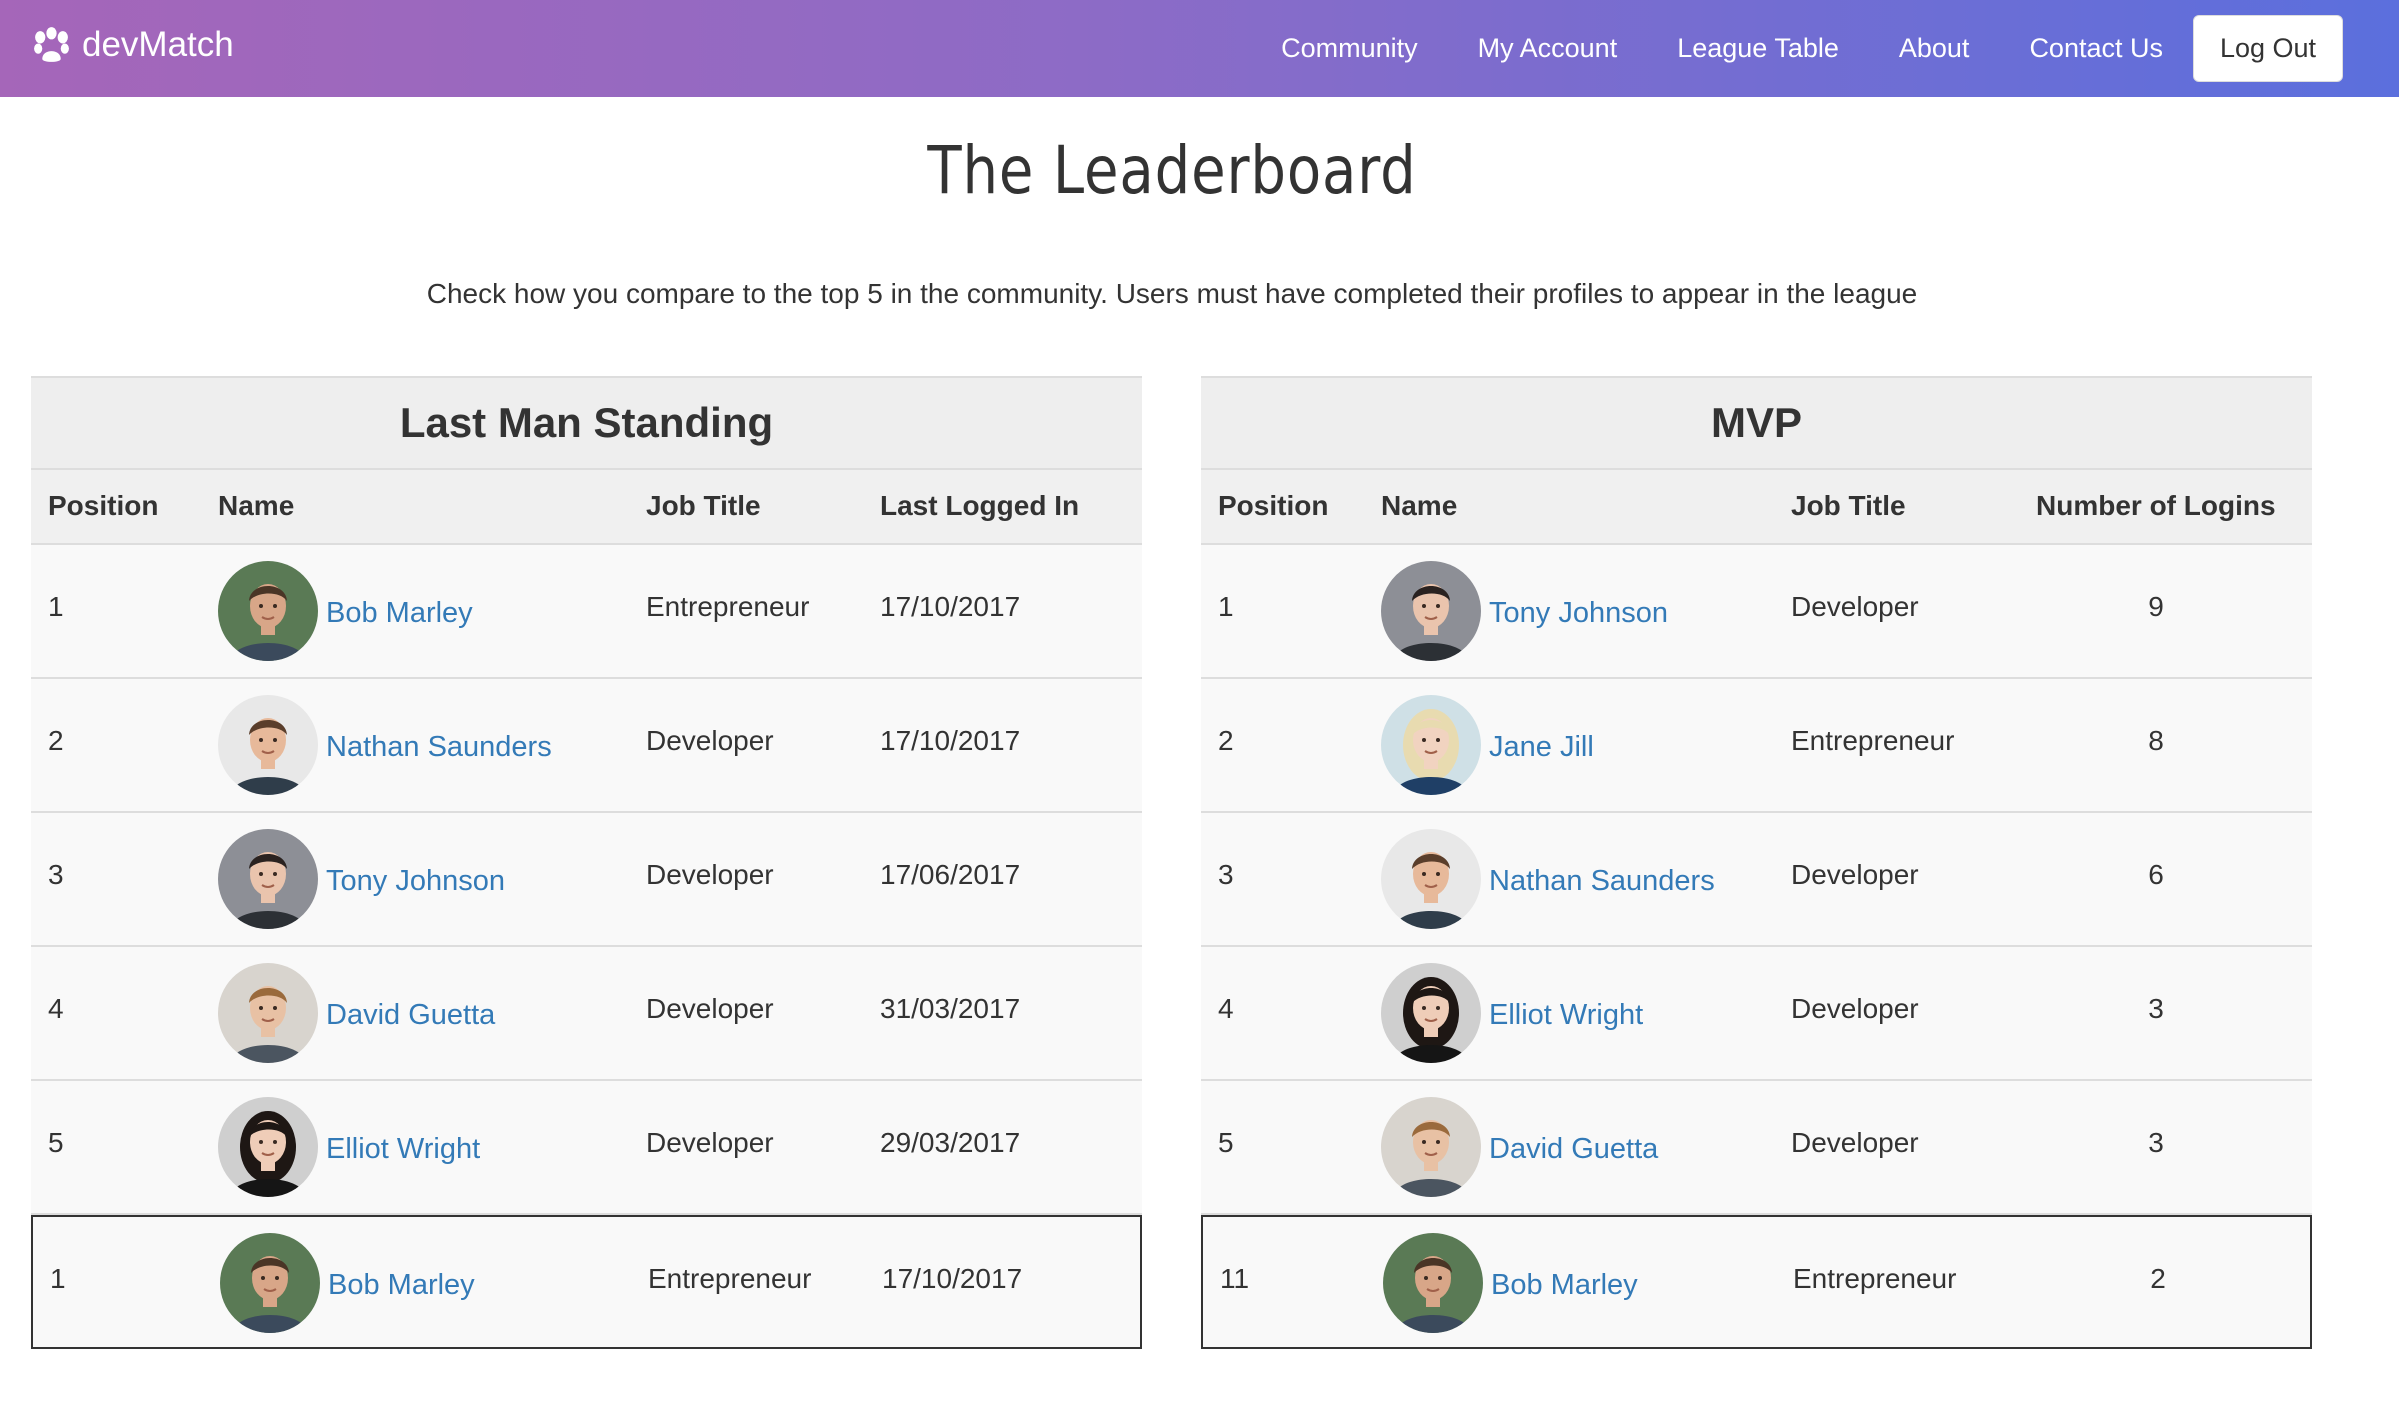 The image size is (2399, 1403). What do you see at coordinates (980, 505) in the screenshot?
I see `header-last-logged-in: Last Logged In` at bounding box center [980, 505].